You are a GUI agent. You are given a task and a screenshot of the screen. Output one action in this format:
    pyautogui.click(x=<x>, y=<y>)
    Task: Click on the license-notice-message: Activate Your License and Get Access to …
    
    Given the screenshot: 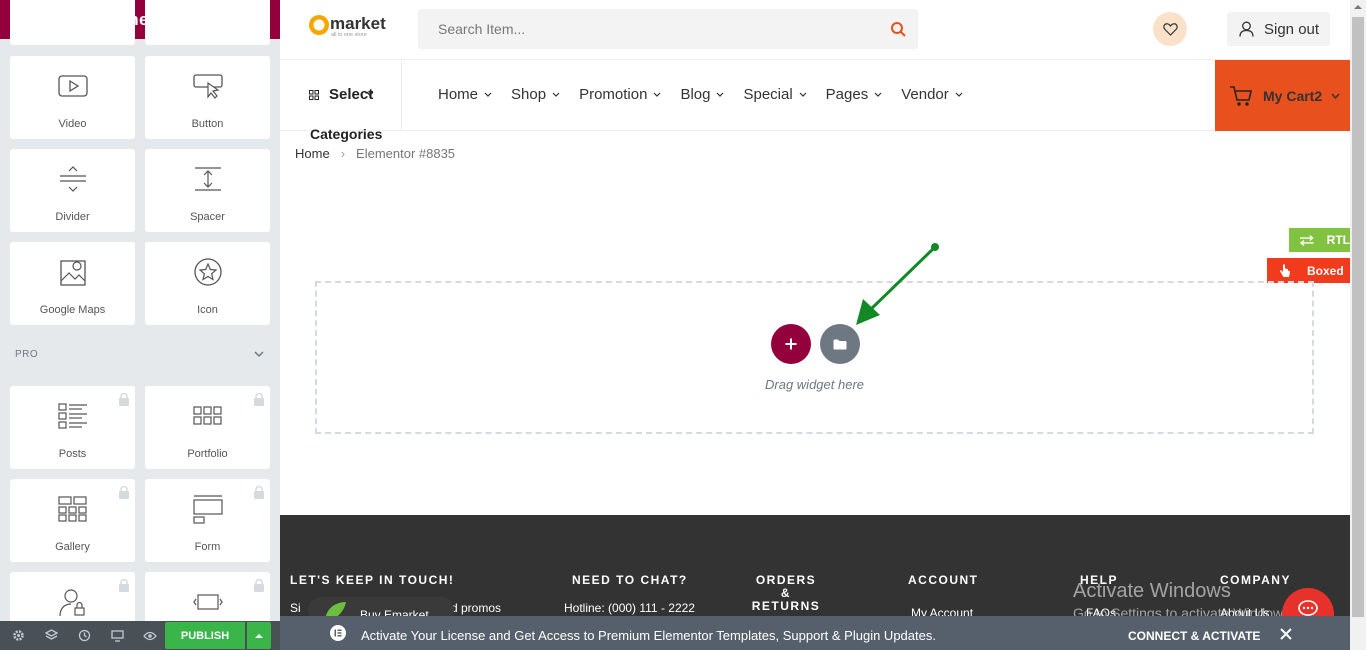 What is the action you would take?
    pyautogui.click(x=648, y=635)
    